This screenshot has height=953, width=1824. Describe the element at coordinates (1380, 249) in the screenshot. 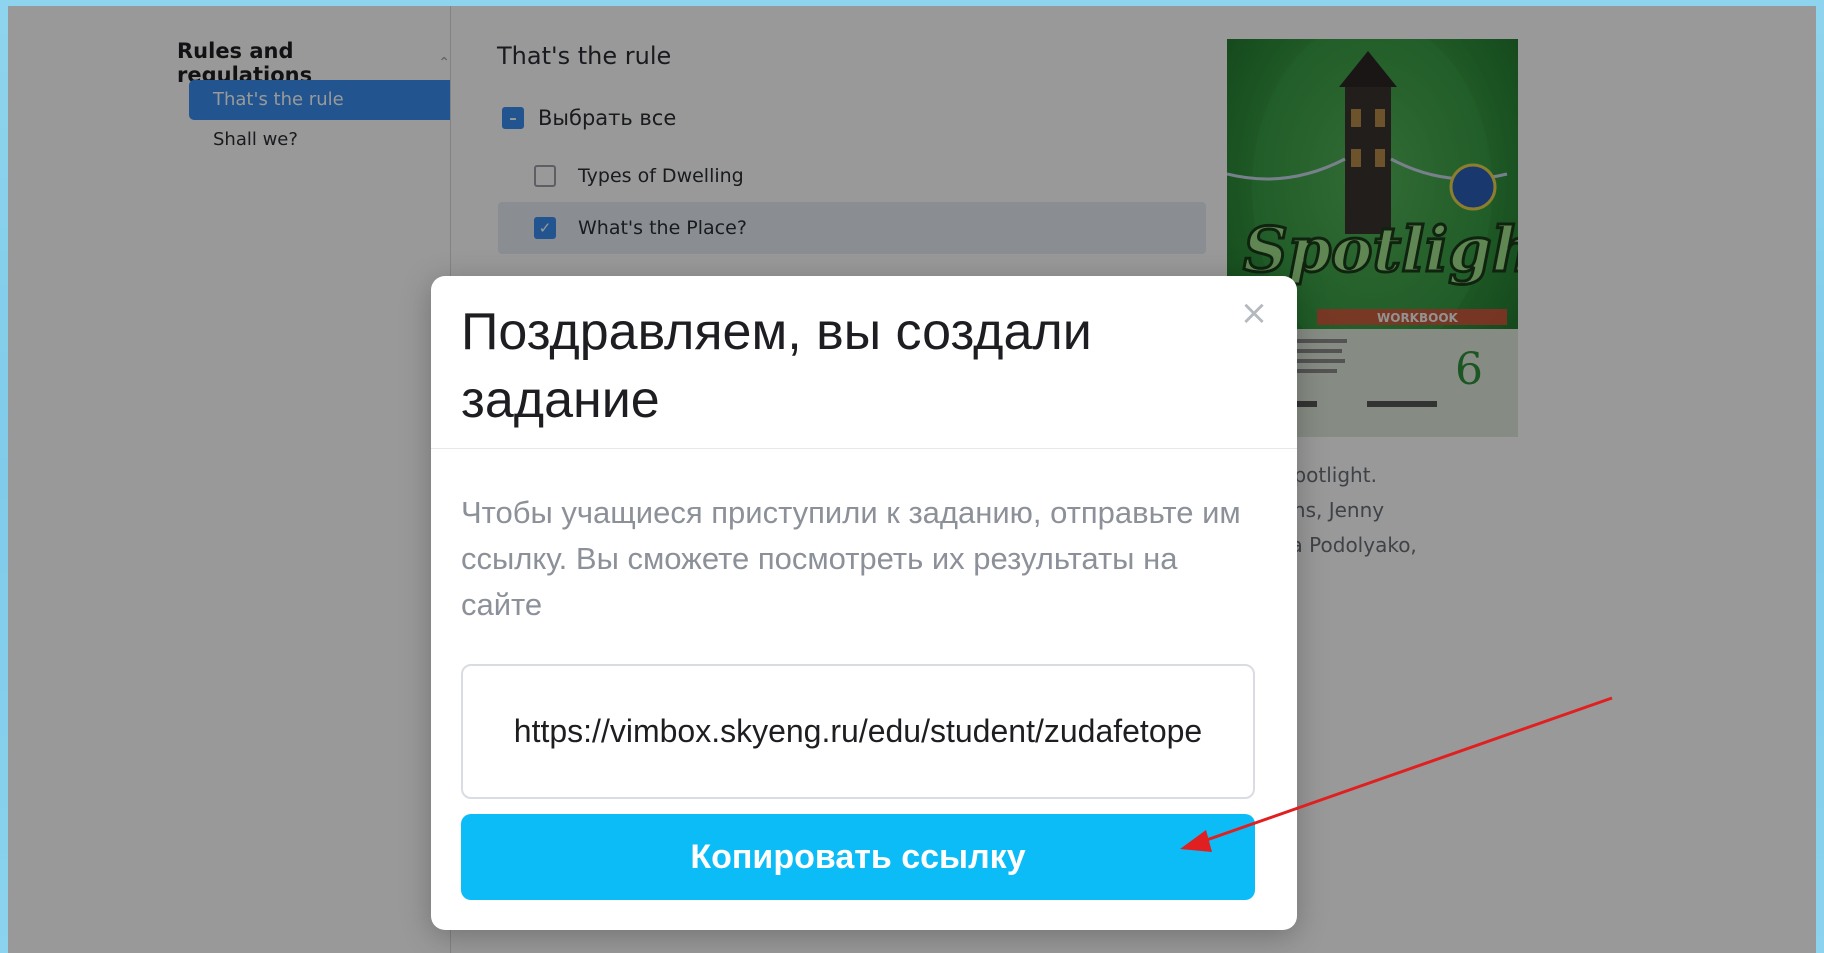

I see `book-cover-title: Spotlight` at that location.